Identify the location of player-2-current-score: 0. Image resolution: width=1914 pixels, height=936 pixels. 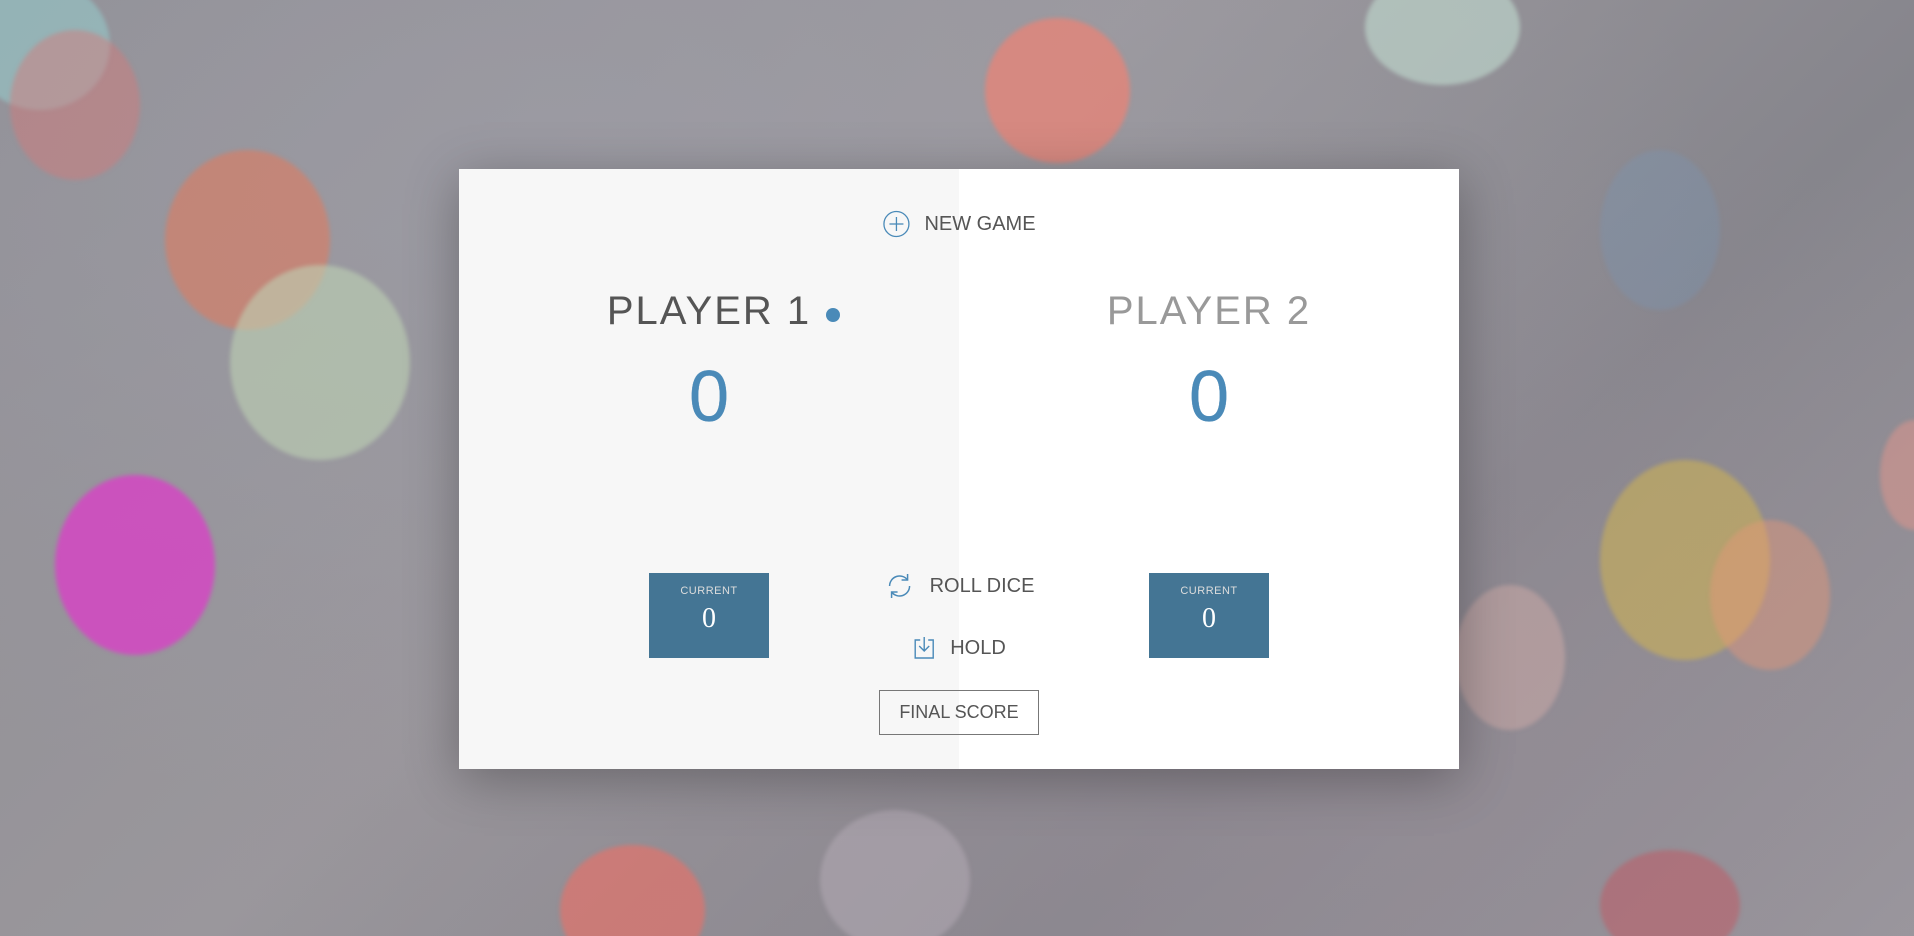
(1209, 618).